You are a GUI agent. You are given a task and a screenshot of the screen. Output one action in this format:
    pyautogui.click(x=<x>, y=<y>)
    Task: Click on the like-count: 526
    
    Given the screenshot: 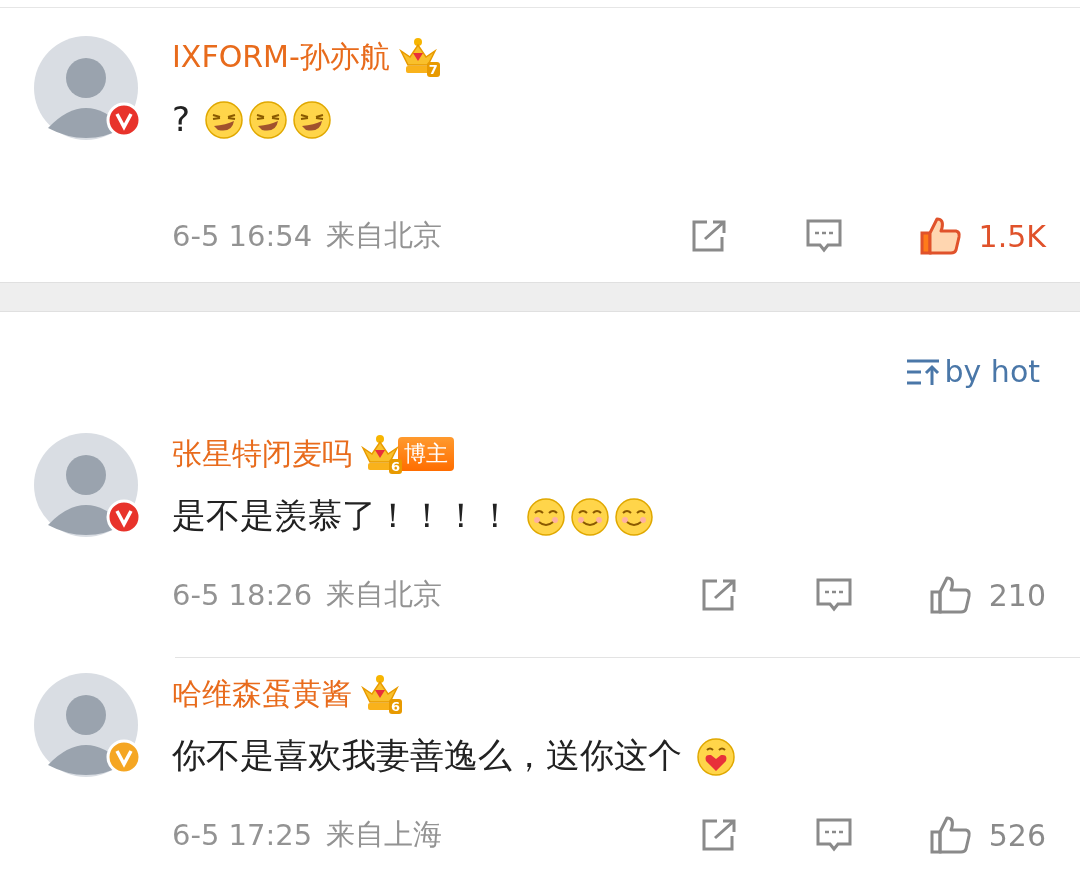 What is the action you would take?
    pyautogui.click(x=1017, y=835)
    